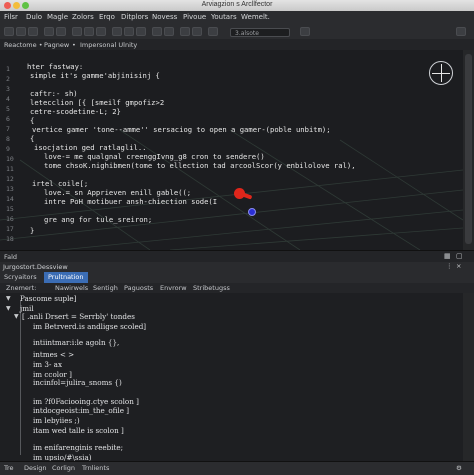  I want to click on tab-scryaitors: Scryaitors, so click(20, 277).